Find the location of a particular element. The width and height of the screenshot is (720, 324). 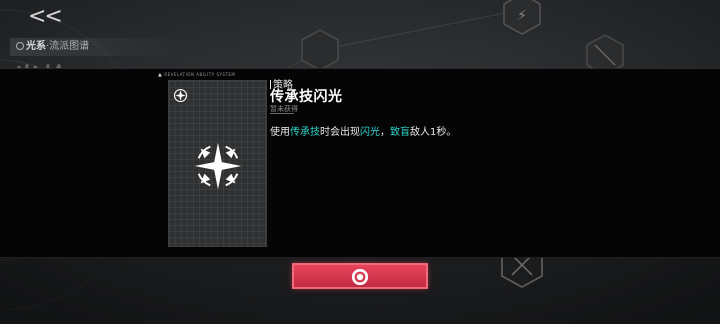

card-header: ▲ REVELATION ABILITY SYSTEM is located at coordinates (196, 75).